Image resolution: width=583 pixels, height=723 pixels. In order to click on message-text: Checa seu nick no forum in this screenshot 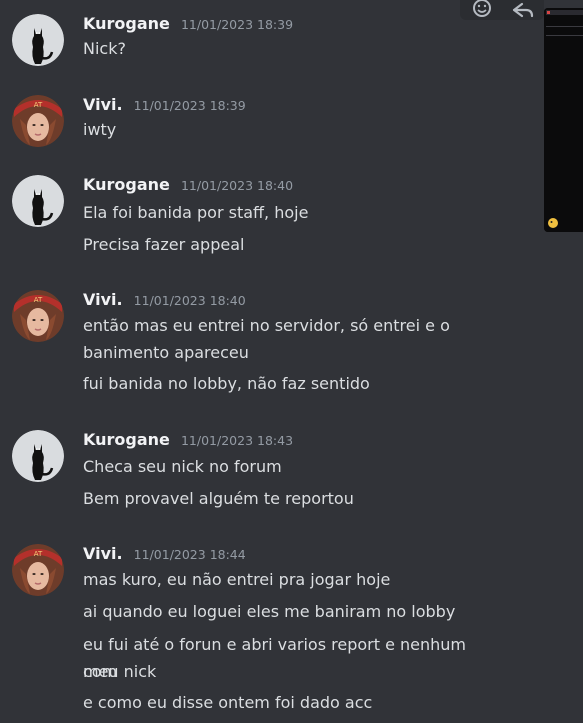, I will do `click(182, 466)`.